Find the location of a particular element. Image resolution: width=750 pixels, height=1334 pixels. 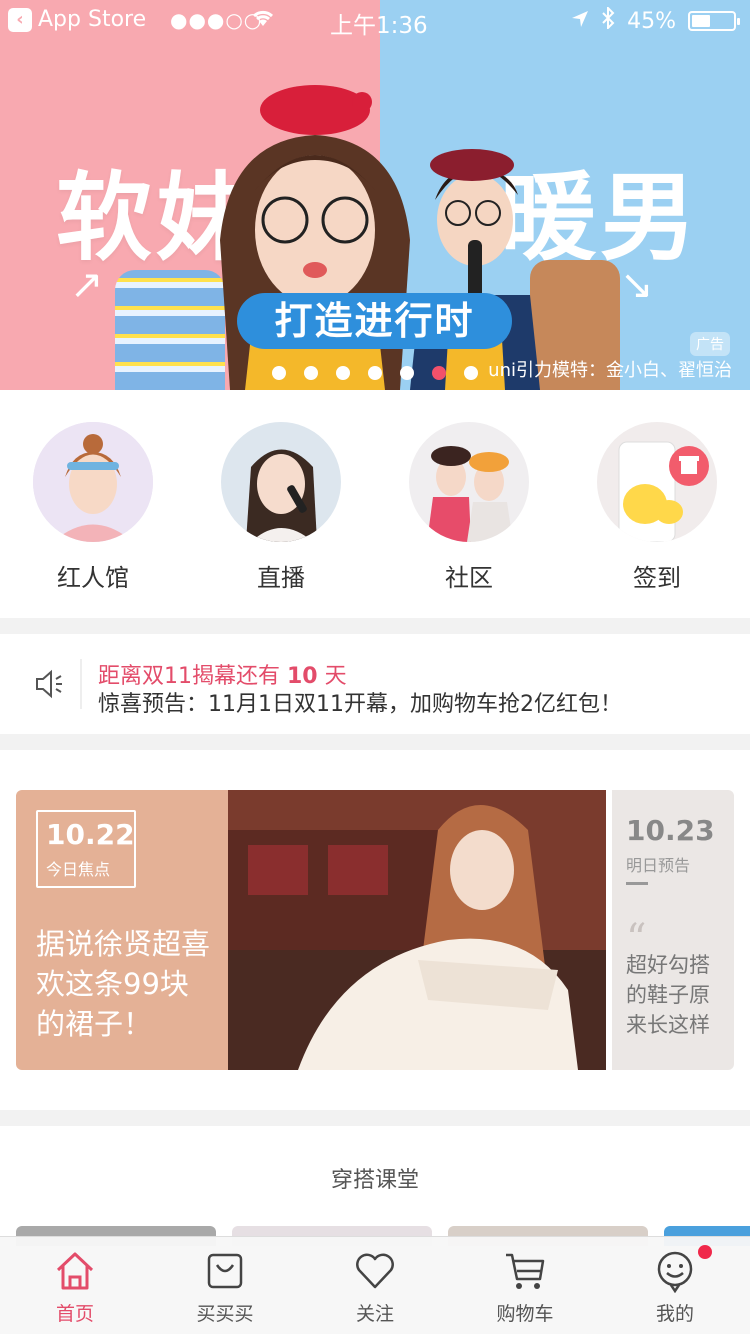

quick-nav-label: 签到 is located at coordinates (657, 578).